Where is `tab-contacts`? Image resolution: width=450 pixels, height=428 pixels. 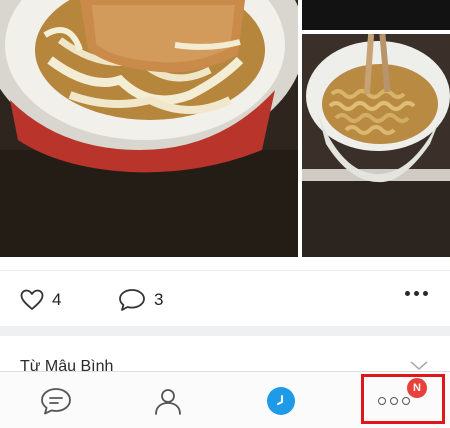
tab-contacts is located at coordinates (168, 400).